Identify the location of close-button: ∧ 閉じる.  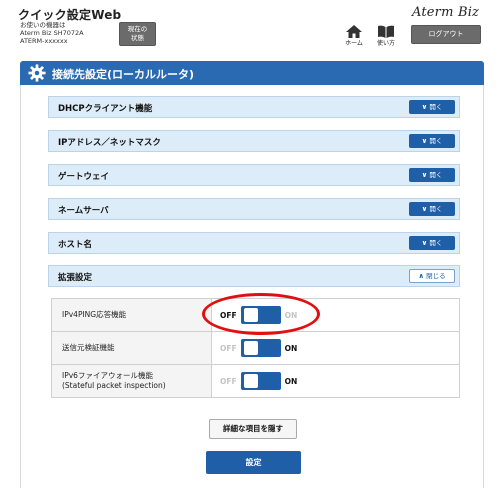
(432, 276).